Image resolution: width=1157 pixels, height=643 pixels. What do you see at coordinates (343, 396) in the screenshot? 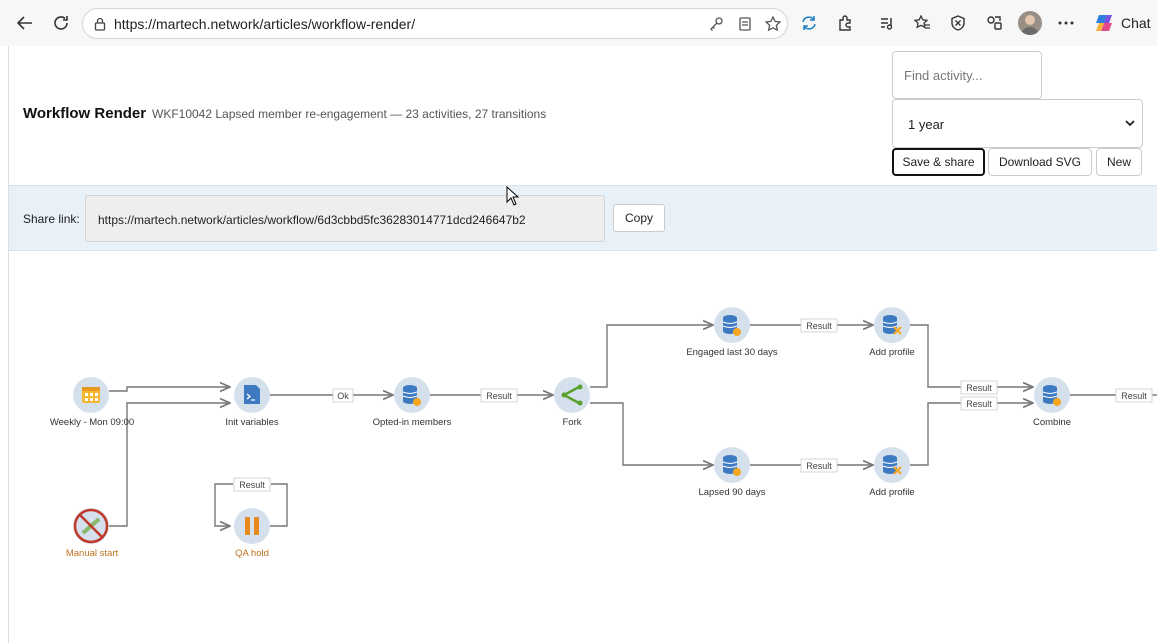
I see `transition-label-ok: Ok` at bounding box center [343, 396].